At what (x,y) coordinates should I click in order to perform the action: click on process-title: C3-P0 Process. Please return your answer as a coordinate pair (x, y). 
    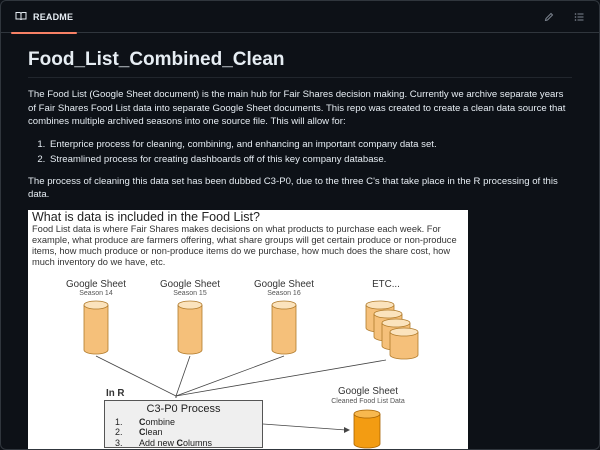
    Looking at the image, I should click on (183, 408).